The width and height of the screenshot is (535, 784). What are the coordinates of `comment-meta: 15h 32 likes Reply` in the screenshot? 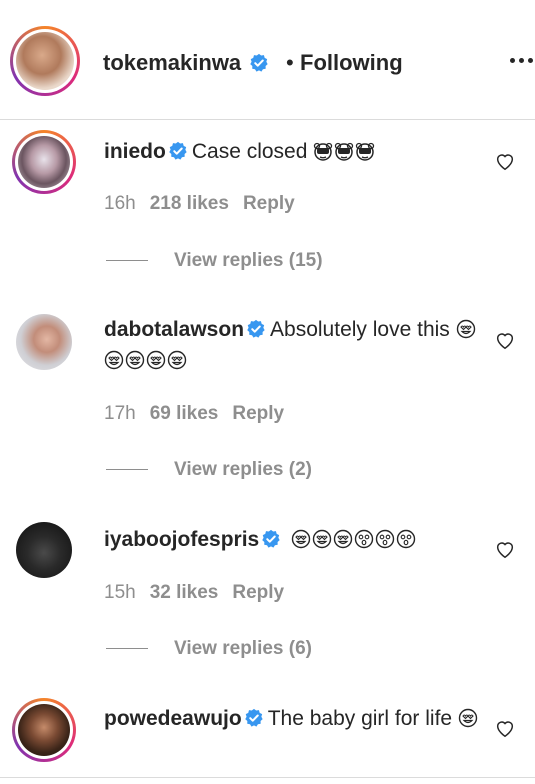 It's located at (201, 593).